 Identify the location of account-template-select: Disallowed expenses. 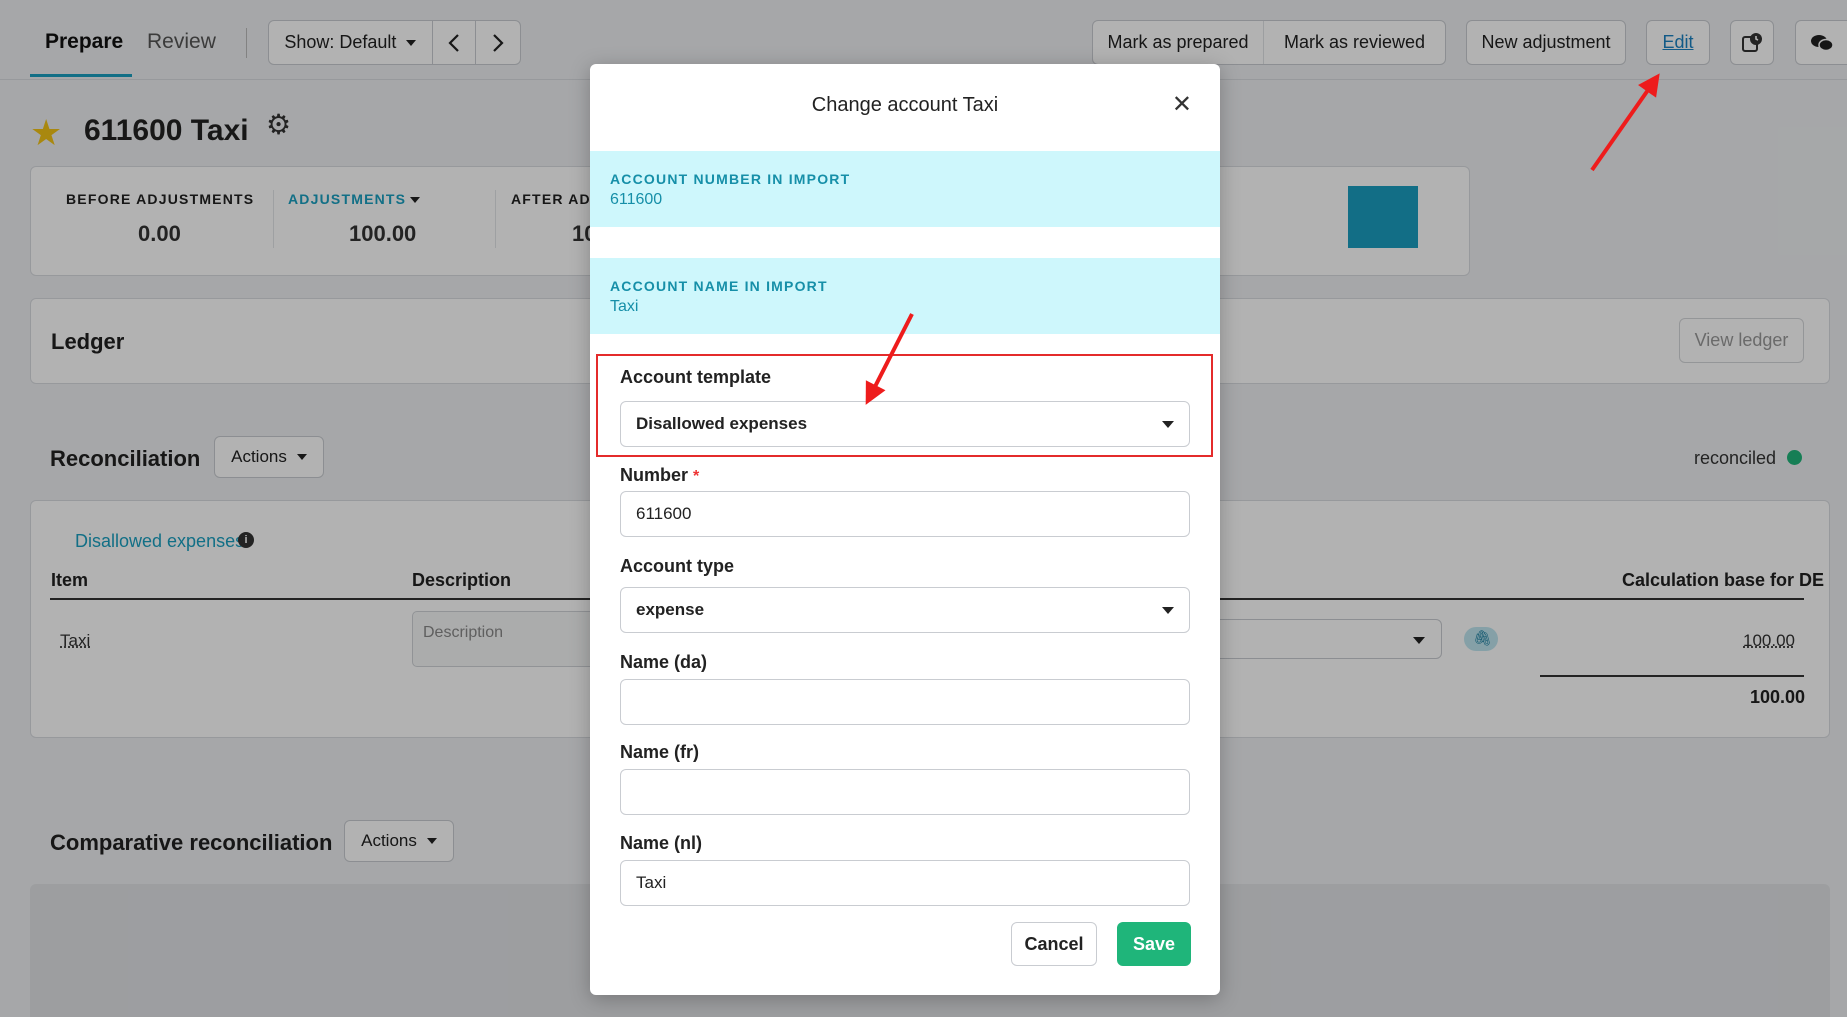
(905, 424).